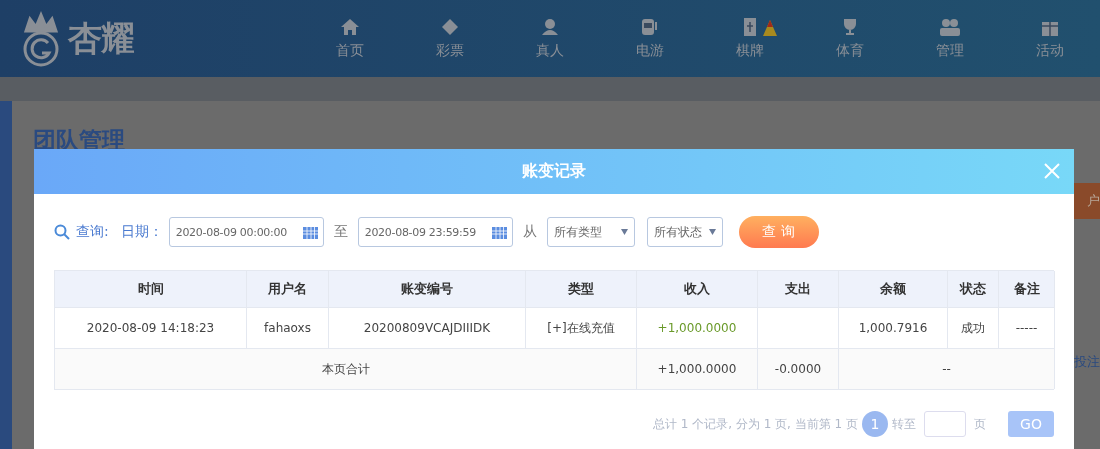 The height and width of the screenshot is (449, 1100). I want to click on column-header: 用户名, so click(288, 289).